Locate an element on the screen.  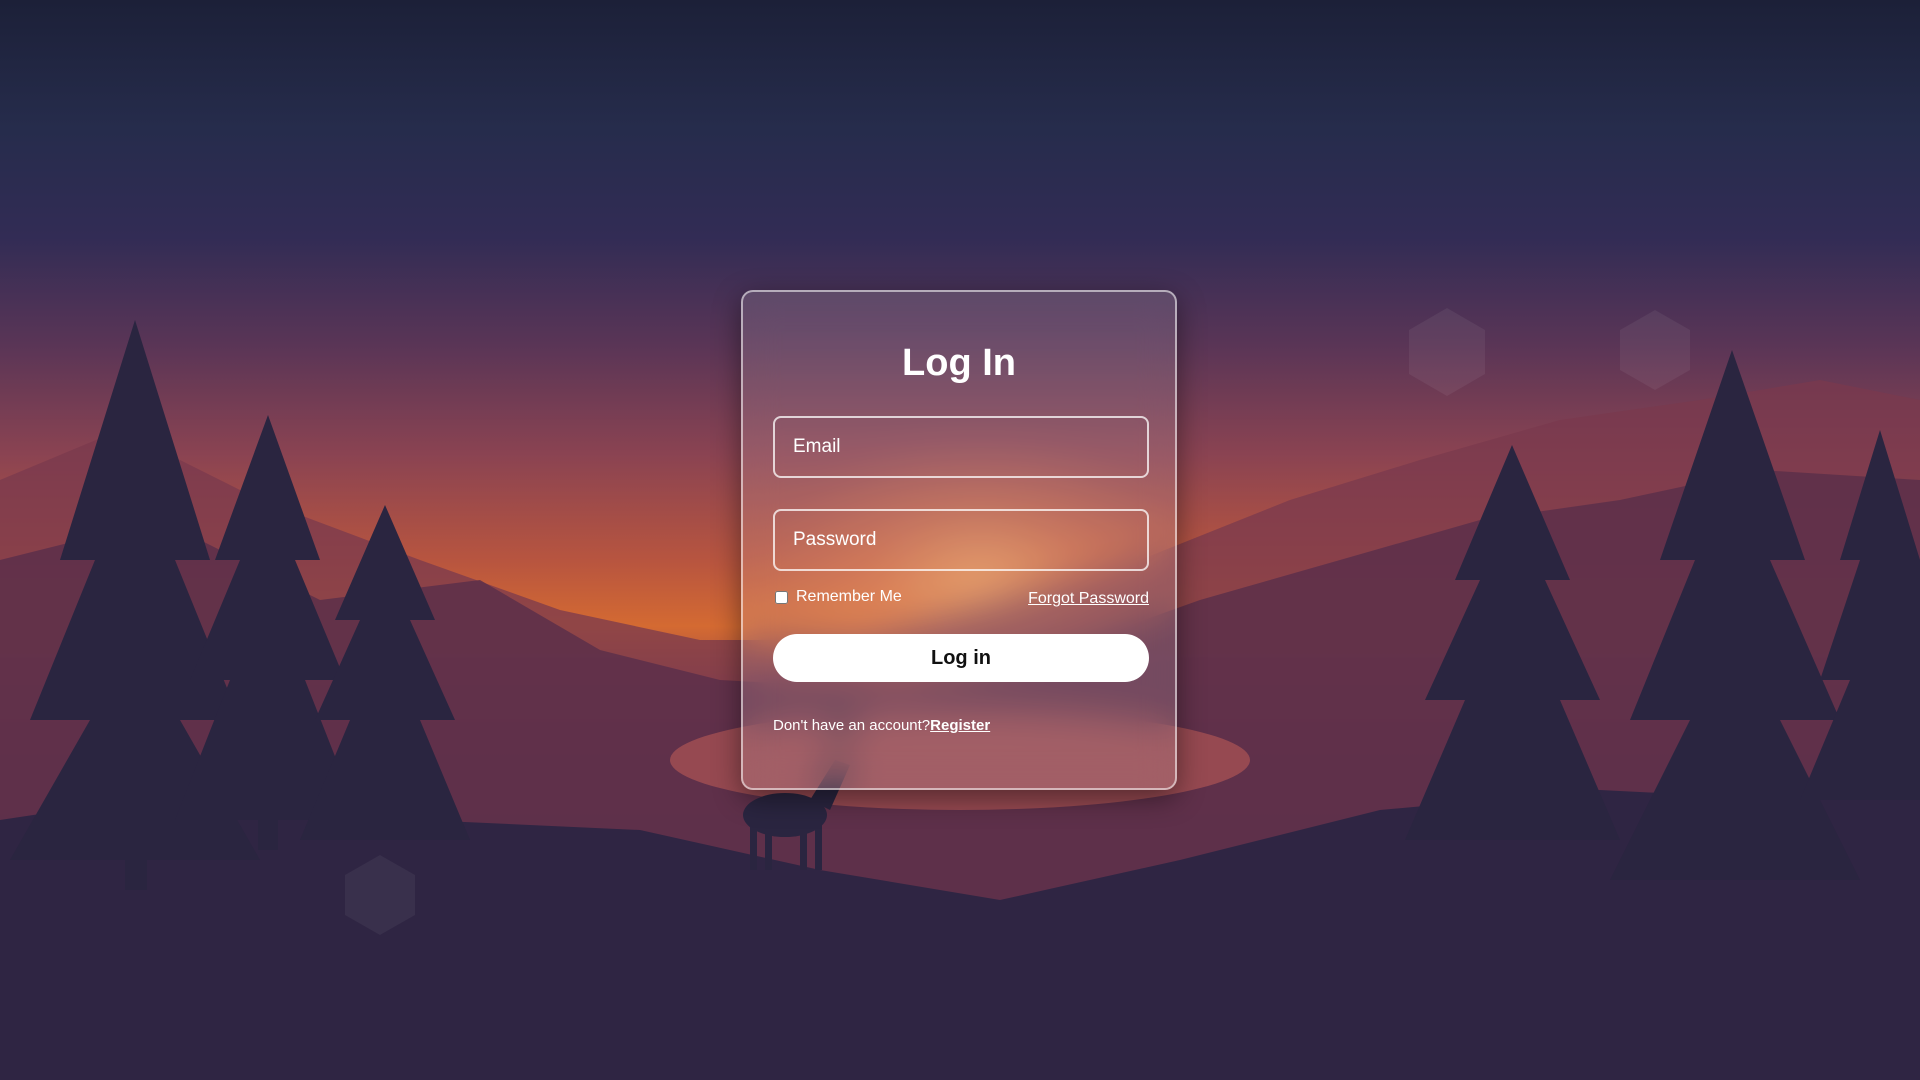
forgot-password-link: Forgot Password is located at coordinates (1088, 599).